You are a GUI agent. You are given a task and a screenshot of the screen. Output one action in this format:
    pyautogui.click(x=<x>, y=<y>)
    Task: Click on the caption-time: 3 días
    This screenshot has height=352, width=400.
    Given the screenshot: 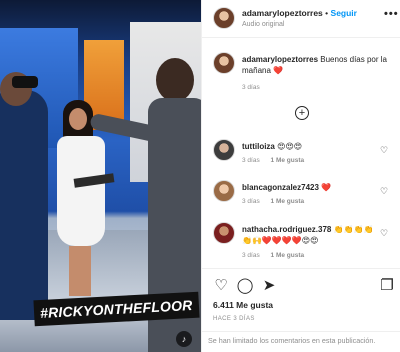 What is the action you would take?
    pyautogui.click(x=251, y=87)
    